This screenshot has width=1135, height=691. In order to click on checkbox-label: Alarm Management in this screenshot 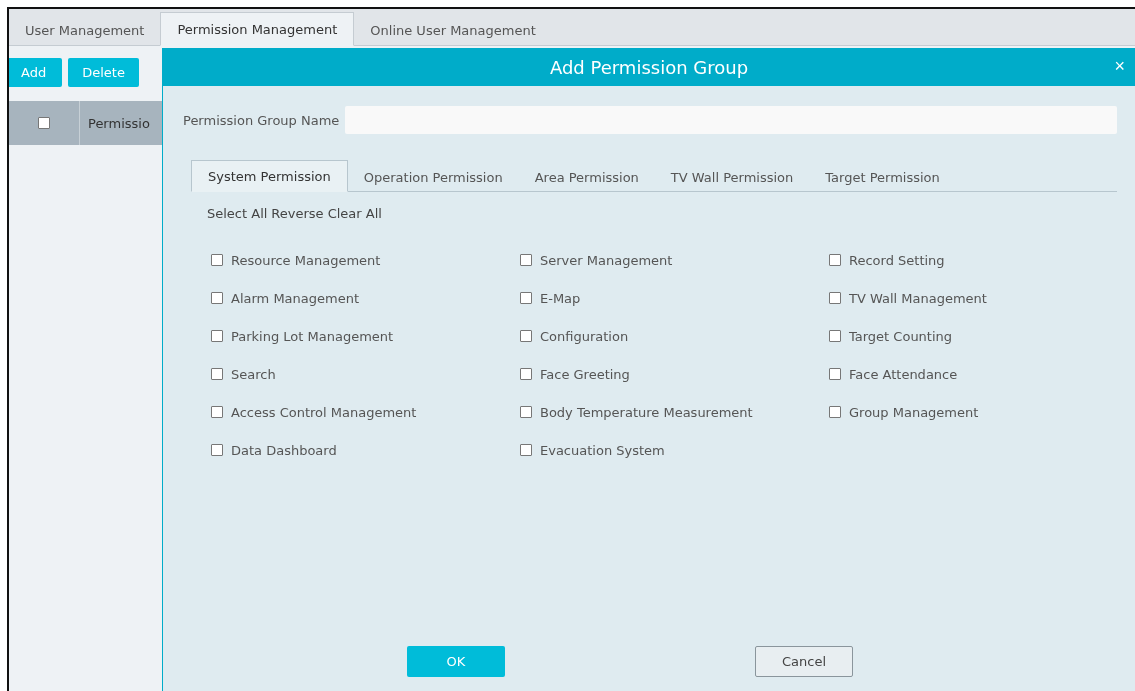, I will do `click(295, 298)`.